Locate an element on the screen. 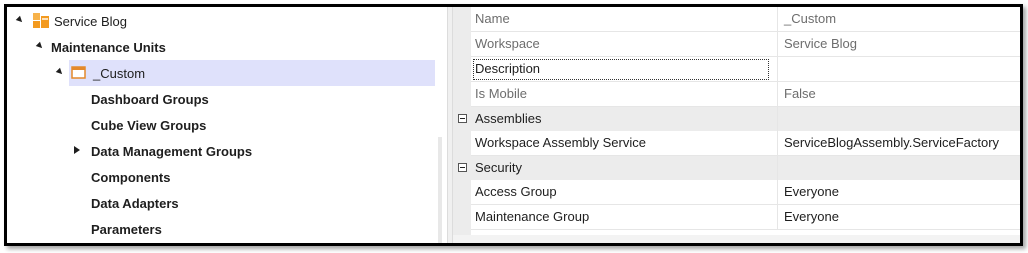 Image resolution: width=1028 pixels, height=253 pixels. tree-node-dashboard-groups: Dashboard Groups is located at coordinates (150, 99).